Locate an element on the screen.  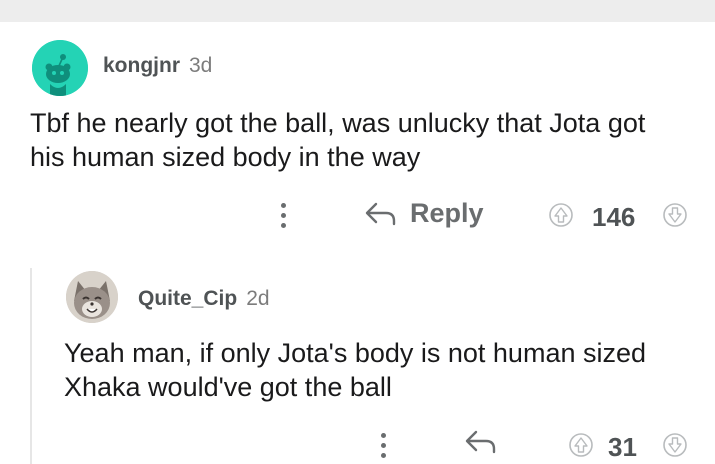
top-divider-strip is located at coordinates (357, 11).